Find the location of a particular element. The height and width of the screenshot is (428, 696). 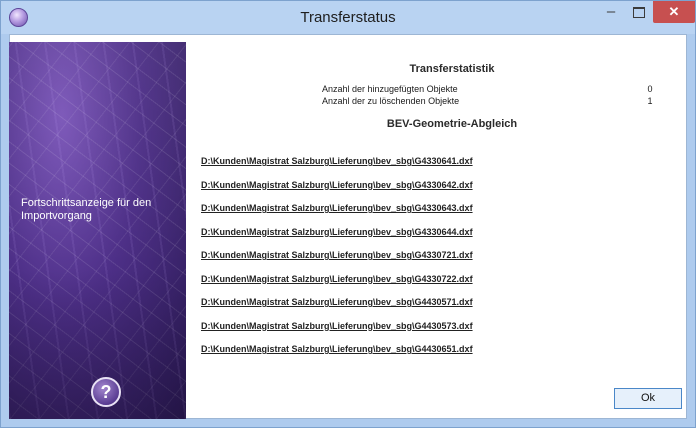

minimize-button: – is located at coordinates (611, 12).